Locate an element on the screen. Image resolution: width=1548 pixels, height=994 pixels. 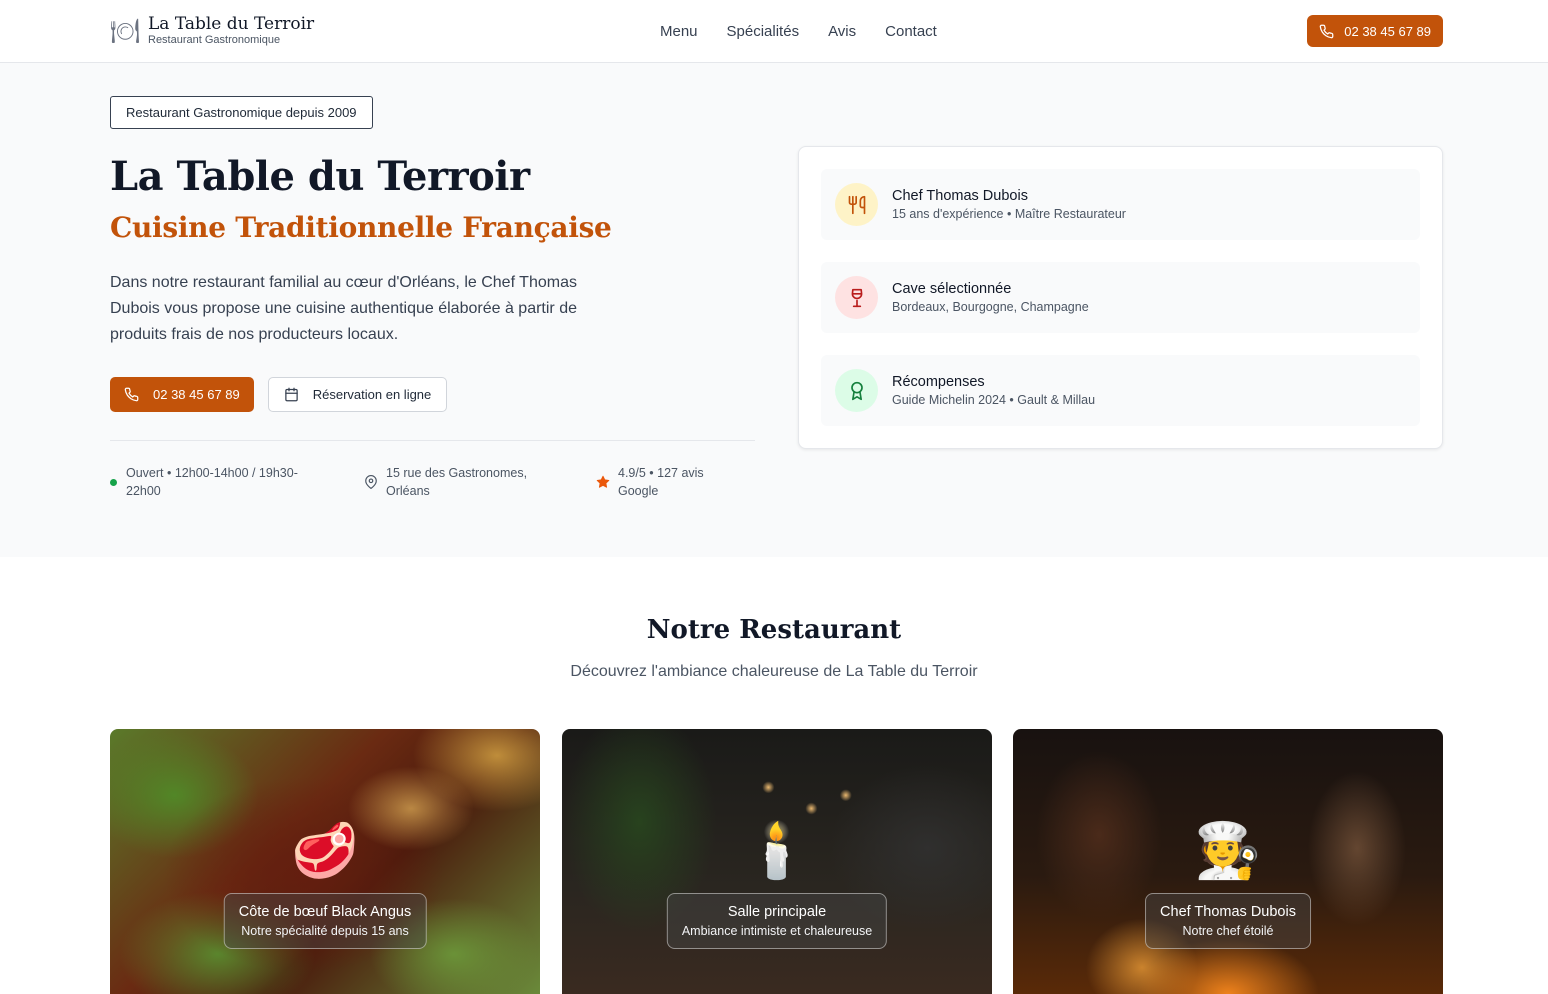
opening-hours-text: Ouvert • 12h00-14h00 / 19h30-22h00 is located at coordinates (212, 482).